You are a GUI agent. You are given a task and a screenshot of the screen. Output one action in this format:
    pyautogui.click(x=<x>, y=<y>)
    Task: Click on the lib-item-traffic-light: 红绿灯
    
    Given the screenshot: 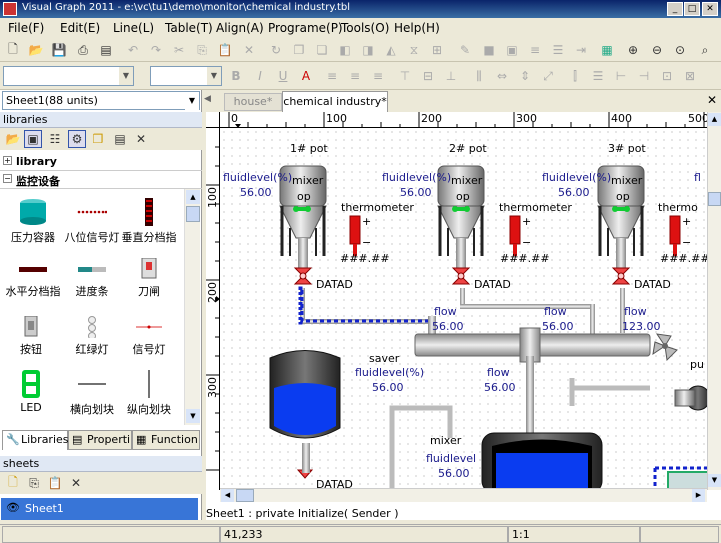 What is the action you would take?
    pyautogui.click(x=92, y=336)
    